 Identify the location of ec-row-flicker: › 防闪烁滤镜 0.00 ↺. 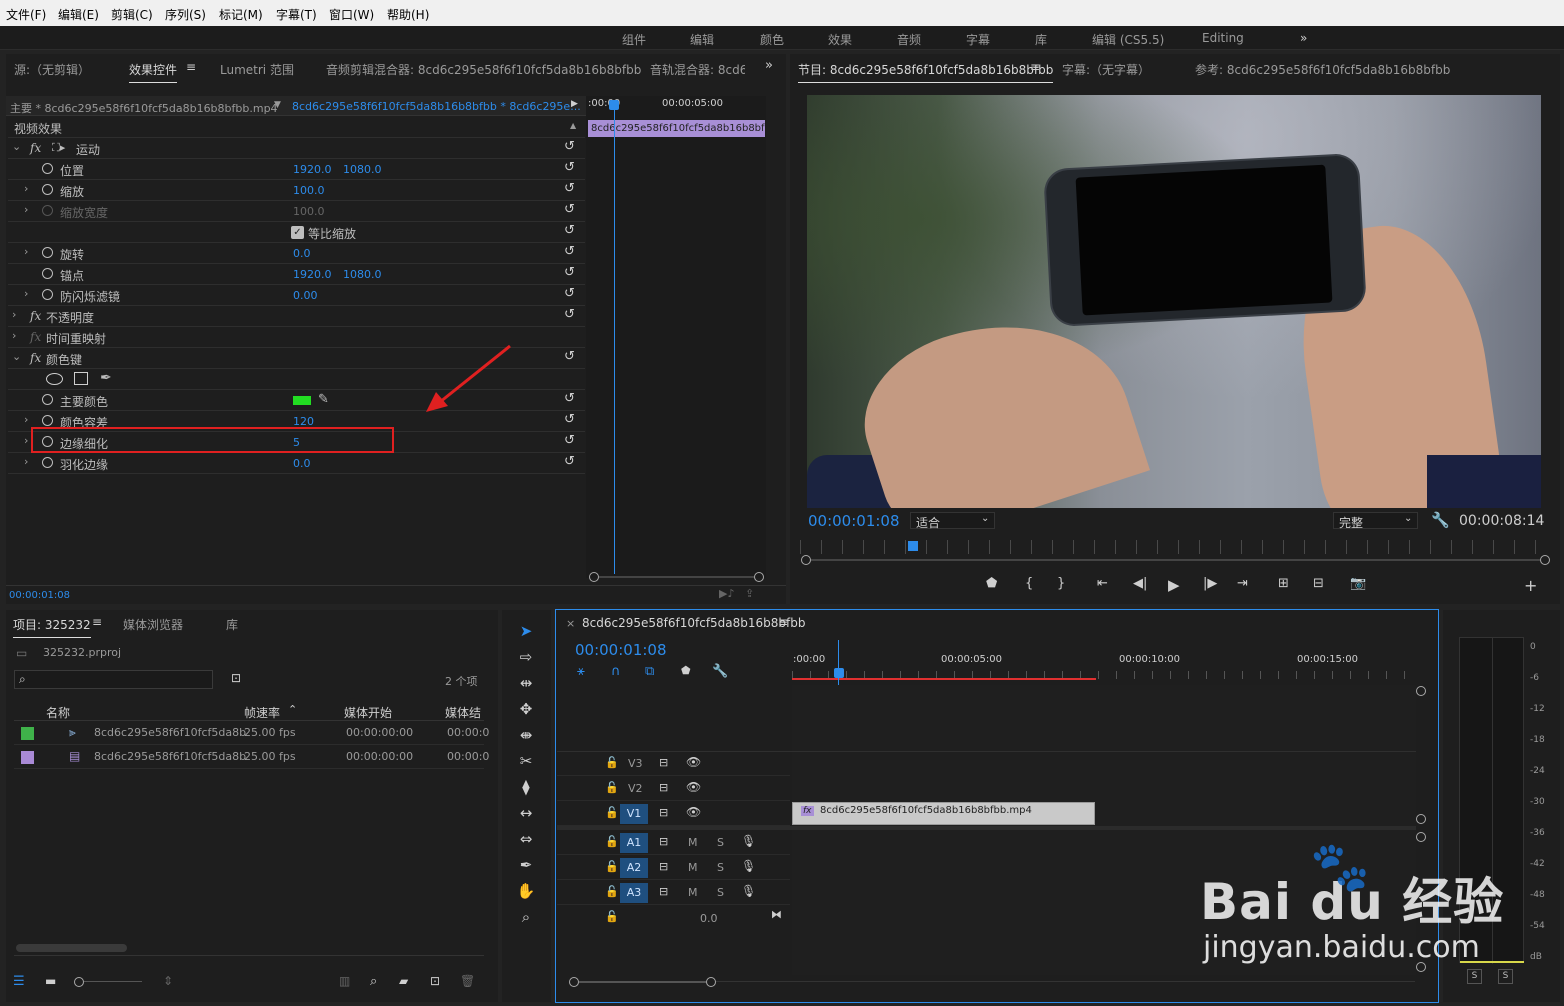
(296, 295).